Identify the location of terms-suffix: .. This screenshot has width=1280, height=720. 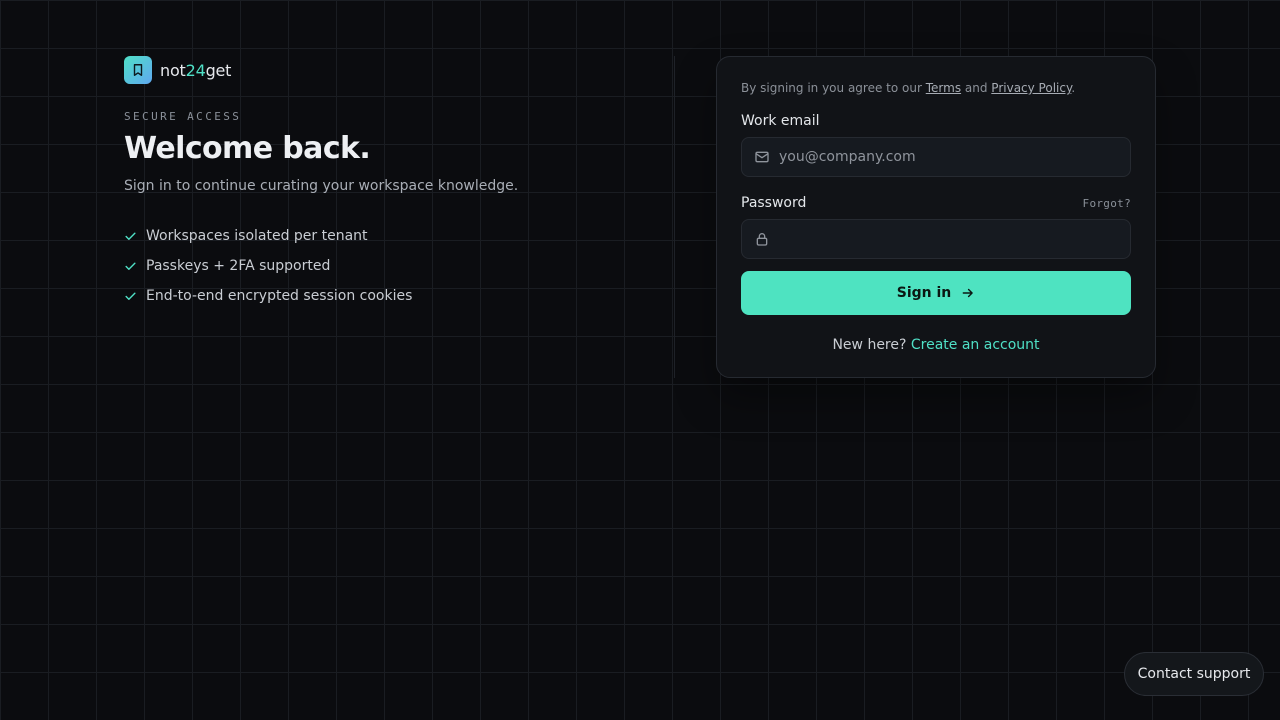
(1073, 88).